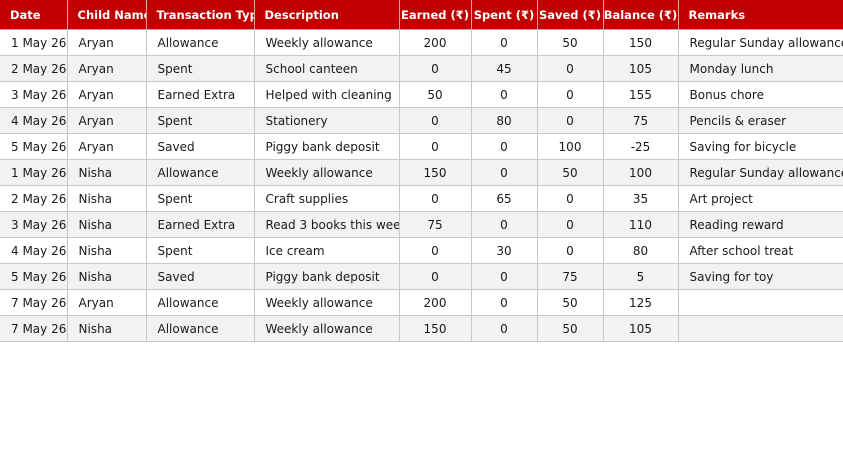 This screenshot has height=472, width=843. What do you see at coordinates (504, 68) in the screenshot?
I see `cell-spent: 45` at bounding box center [504, 68].